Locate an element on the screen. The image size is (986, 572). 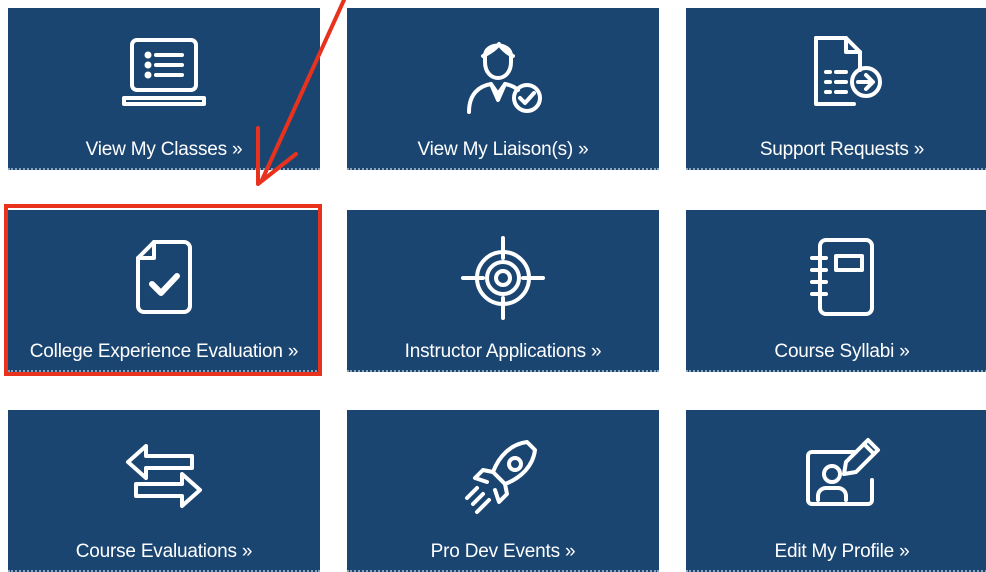
tile-label: College Experience Evaluation » is located at coordinates (164, 351).